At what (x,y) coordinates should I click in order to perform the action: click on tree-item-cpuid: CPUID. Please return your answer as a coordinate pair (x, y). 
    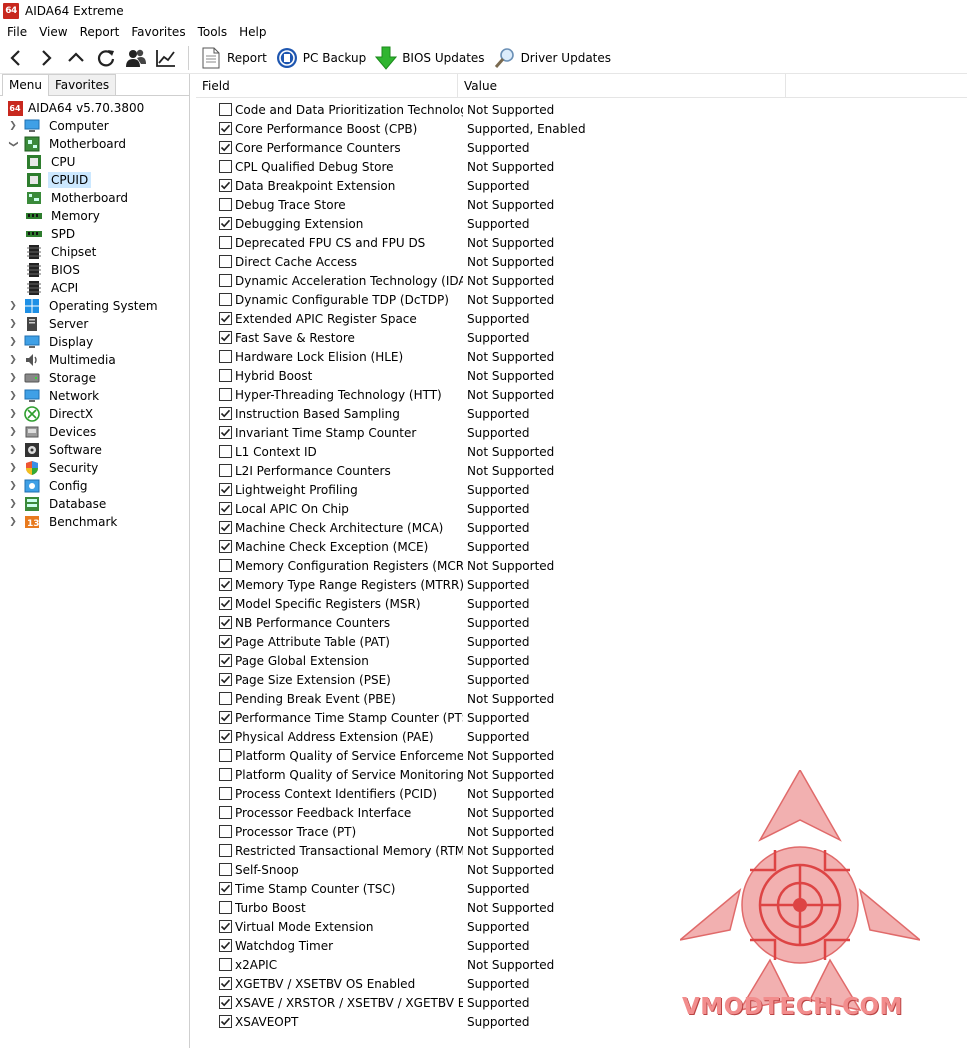
    Looking at the image, I should click on (94, 180).